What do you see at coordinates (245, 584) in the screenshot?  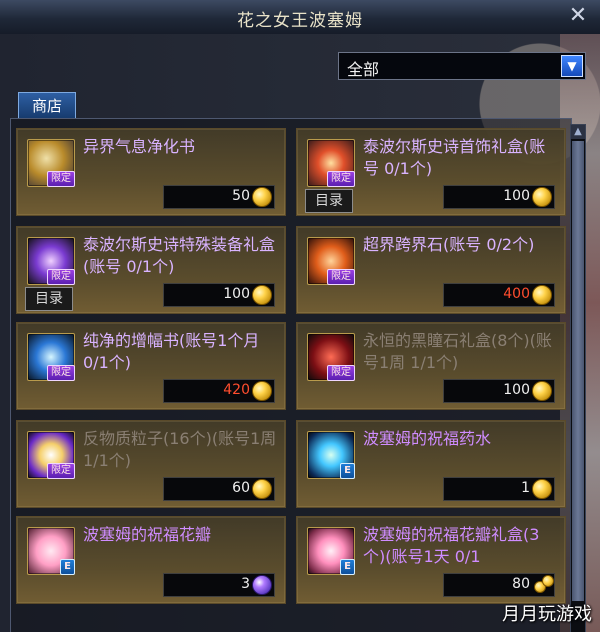 I see `item-price: 3` at bounding box center [245, 584].